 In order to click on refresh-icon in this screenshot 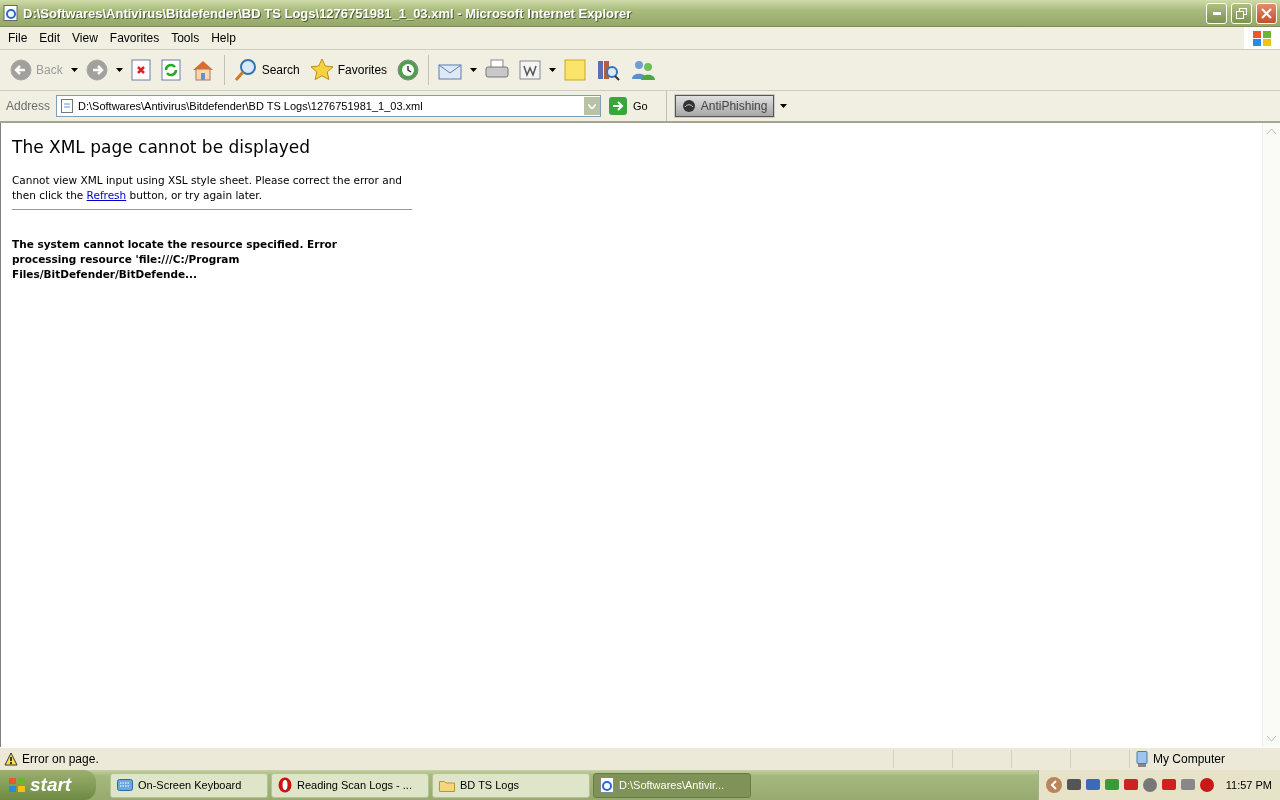, I will do `click(170, 70)`.